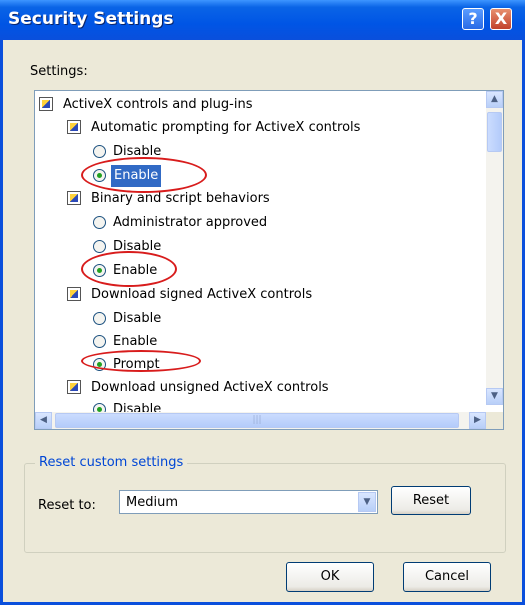 Image resolution: width=525 pixels, height=605 pixels. Describe the element at coordinates (494, 420) in the screenshot. I see `scroll-corner` at that location.